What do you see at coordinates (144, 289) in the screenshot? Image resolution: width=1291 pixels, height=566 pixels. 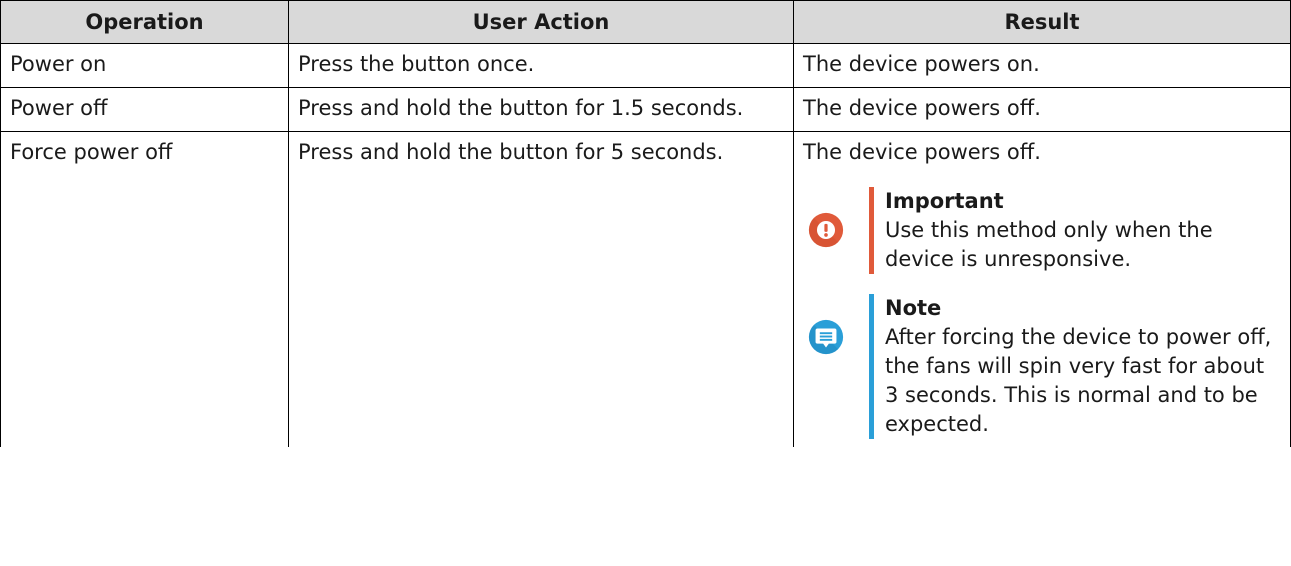 I see `cell-operation: Force power off` at bounding box center [144, 289].